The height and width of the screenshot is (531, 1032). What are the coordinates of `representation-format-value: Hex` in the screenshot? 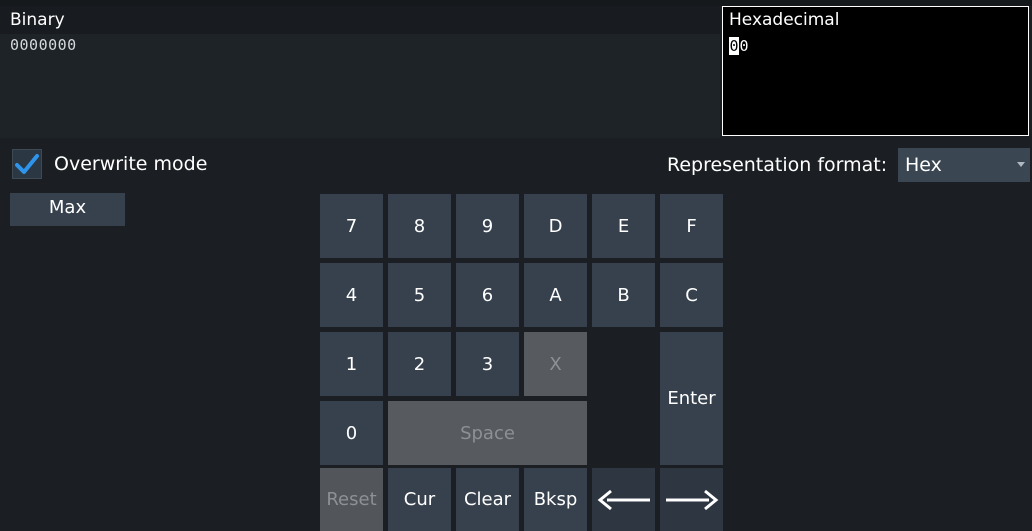 It's located at (923, 165).